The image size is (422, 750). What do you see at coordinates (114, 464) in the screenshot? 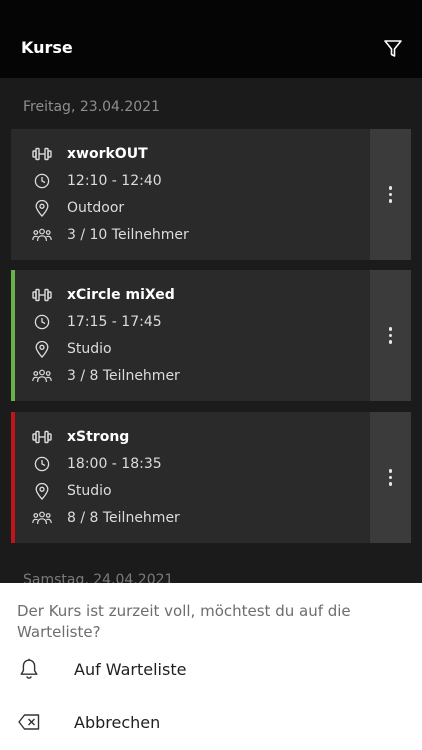
I see `course-time: 18:00 - 18:35` at bounding box center [114, 464].